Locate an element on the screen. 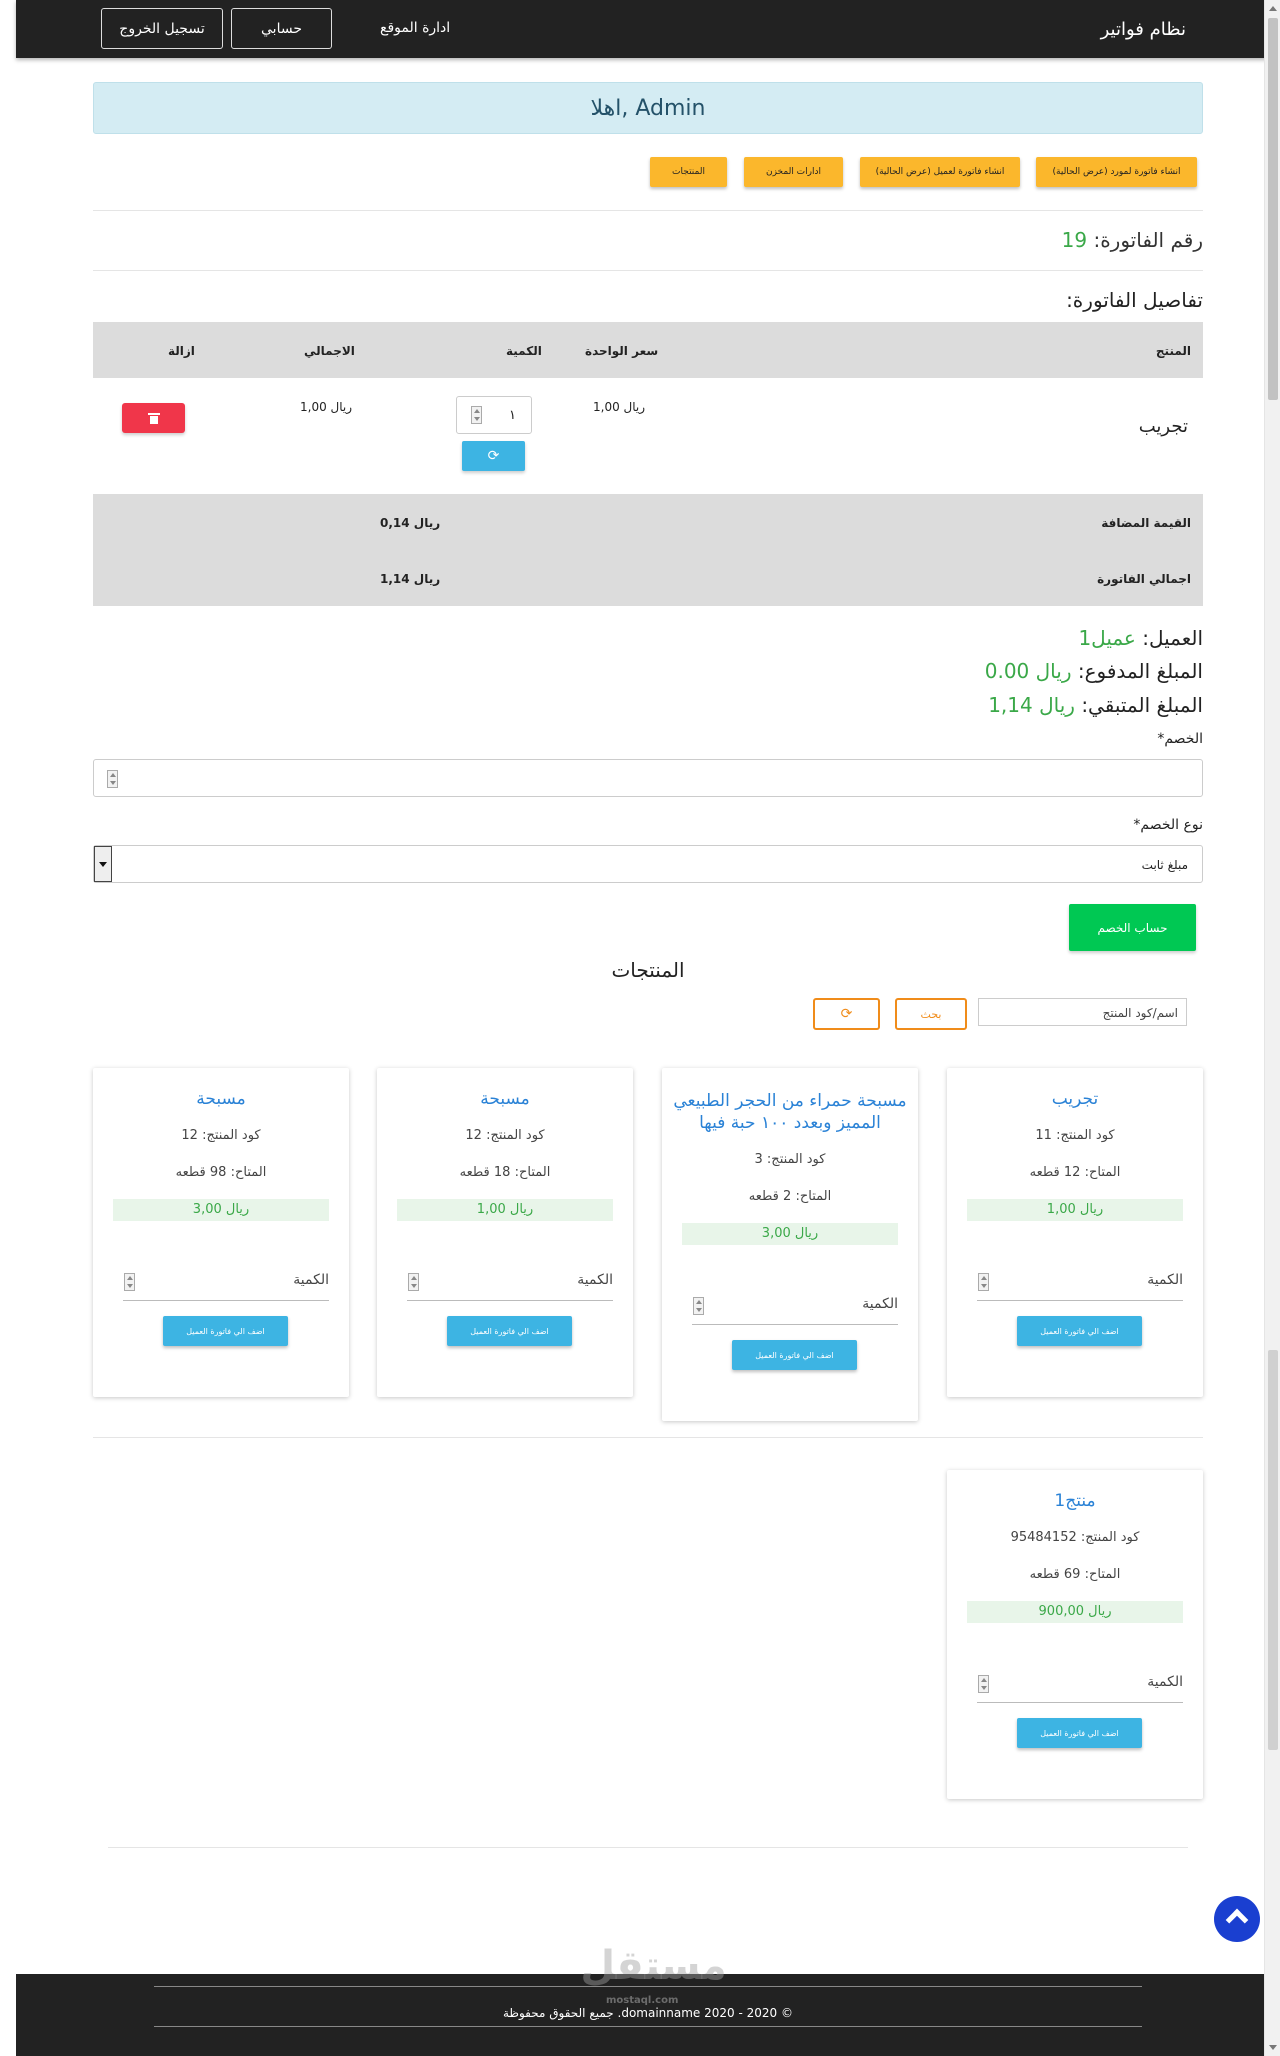 This screenshot has width=1280, height=2056. col-product: المنتج is located at coordinates (1173, 351).